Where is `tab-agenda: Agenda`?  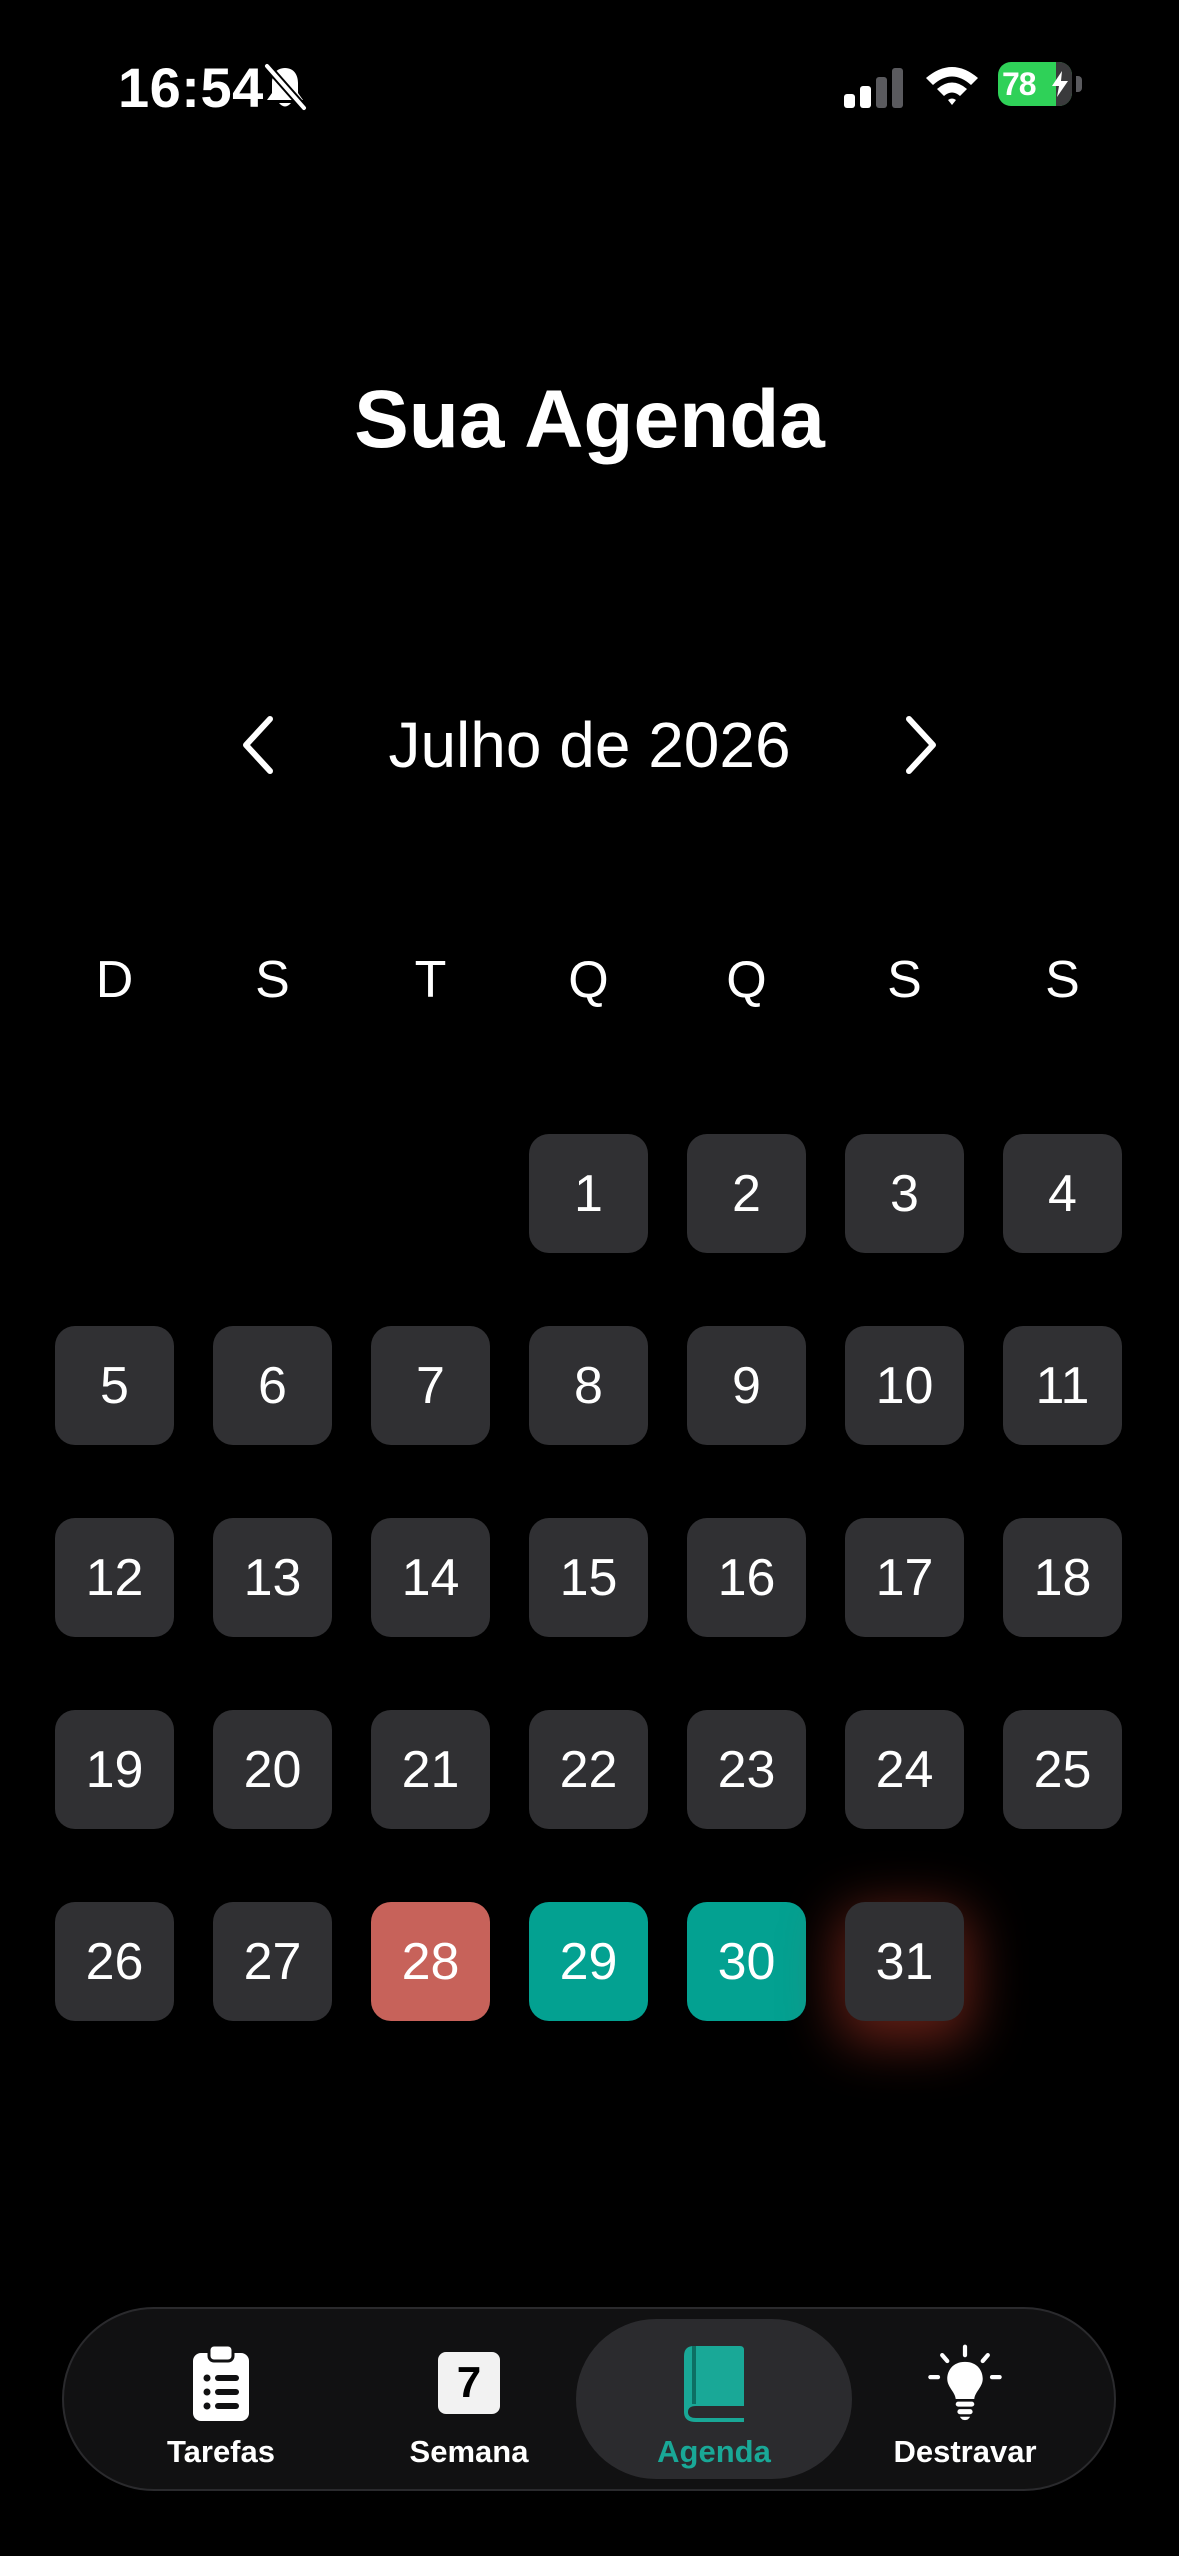
tab-agenda: Agenda is located at coordinates (714, 2399).